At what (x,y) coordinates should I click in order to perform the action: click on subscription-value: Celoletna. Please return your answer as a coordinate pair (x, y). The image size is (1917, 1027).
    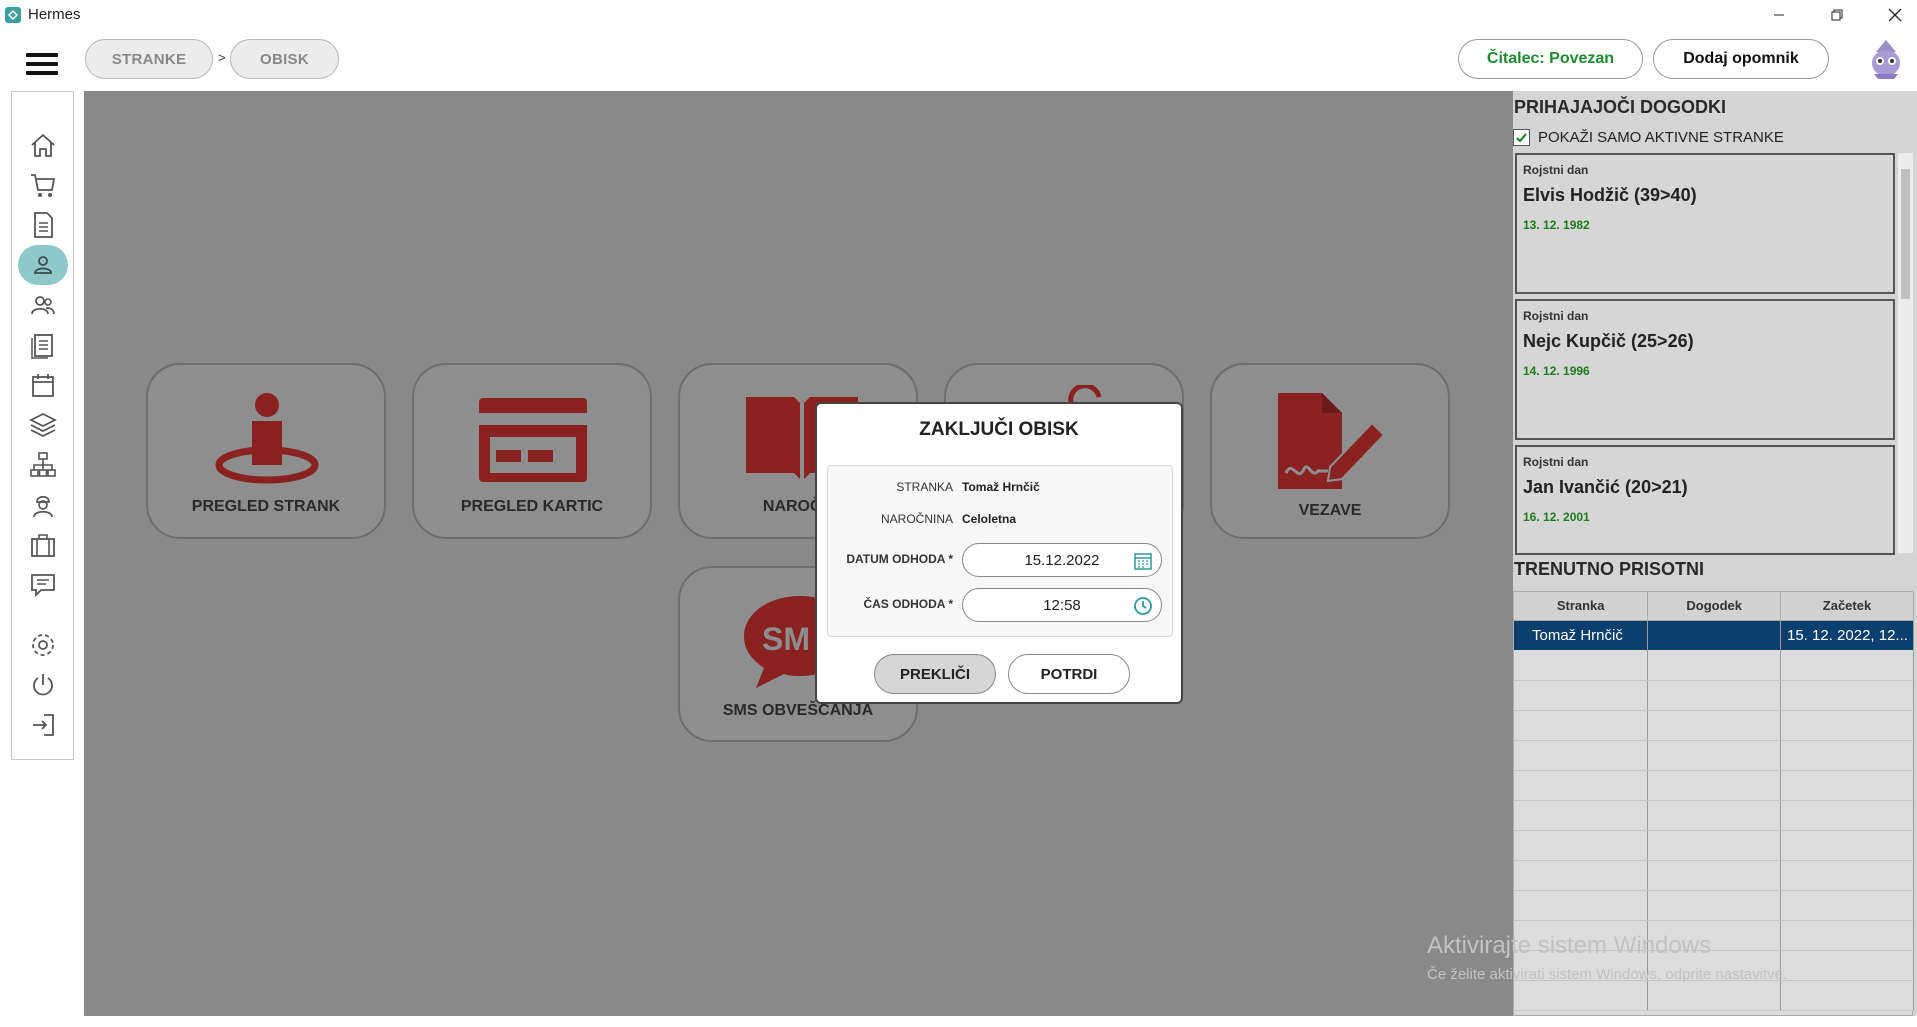
    Looking at the image, I should click on (989, 519).